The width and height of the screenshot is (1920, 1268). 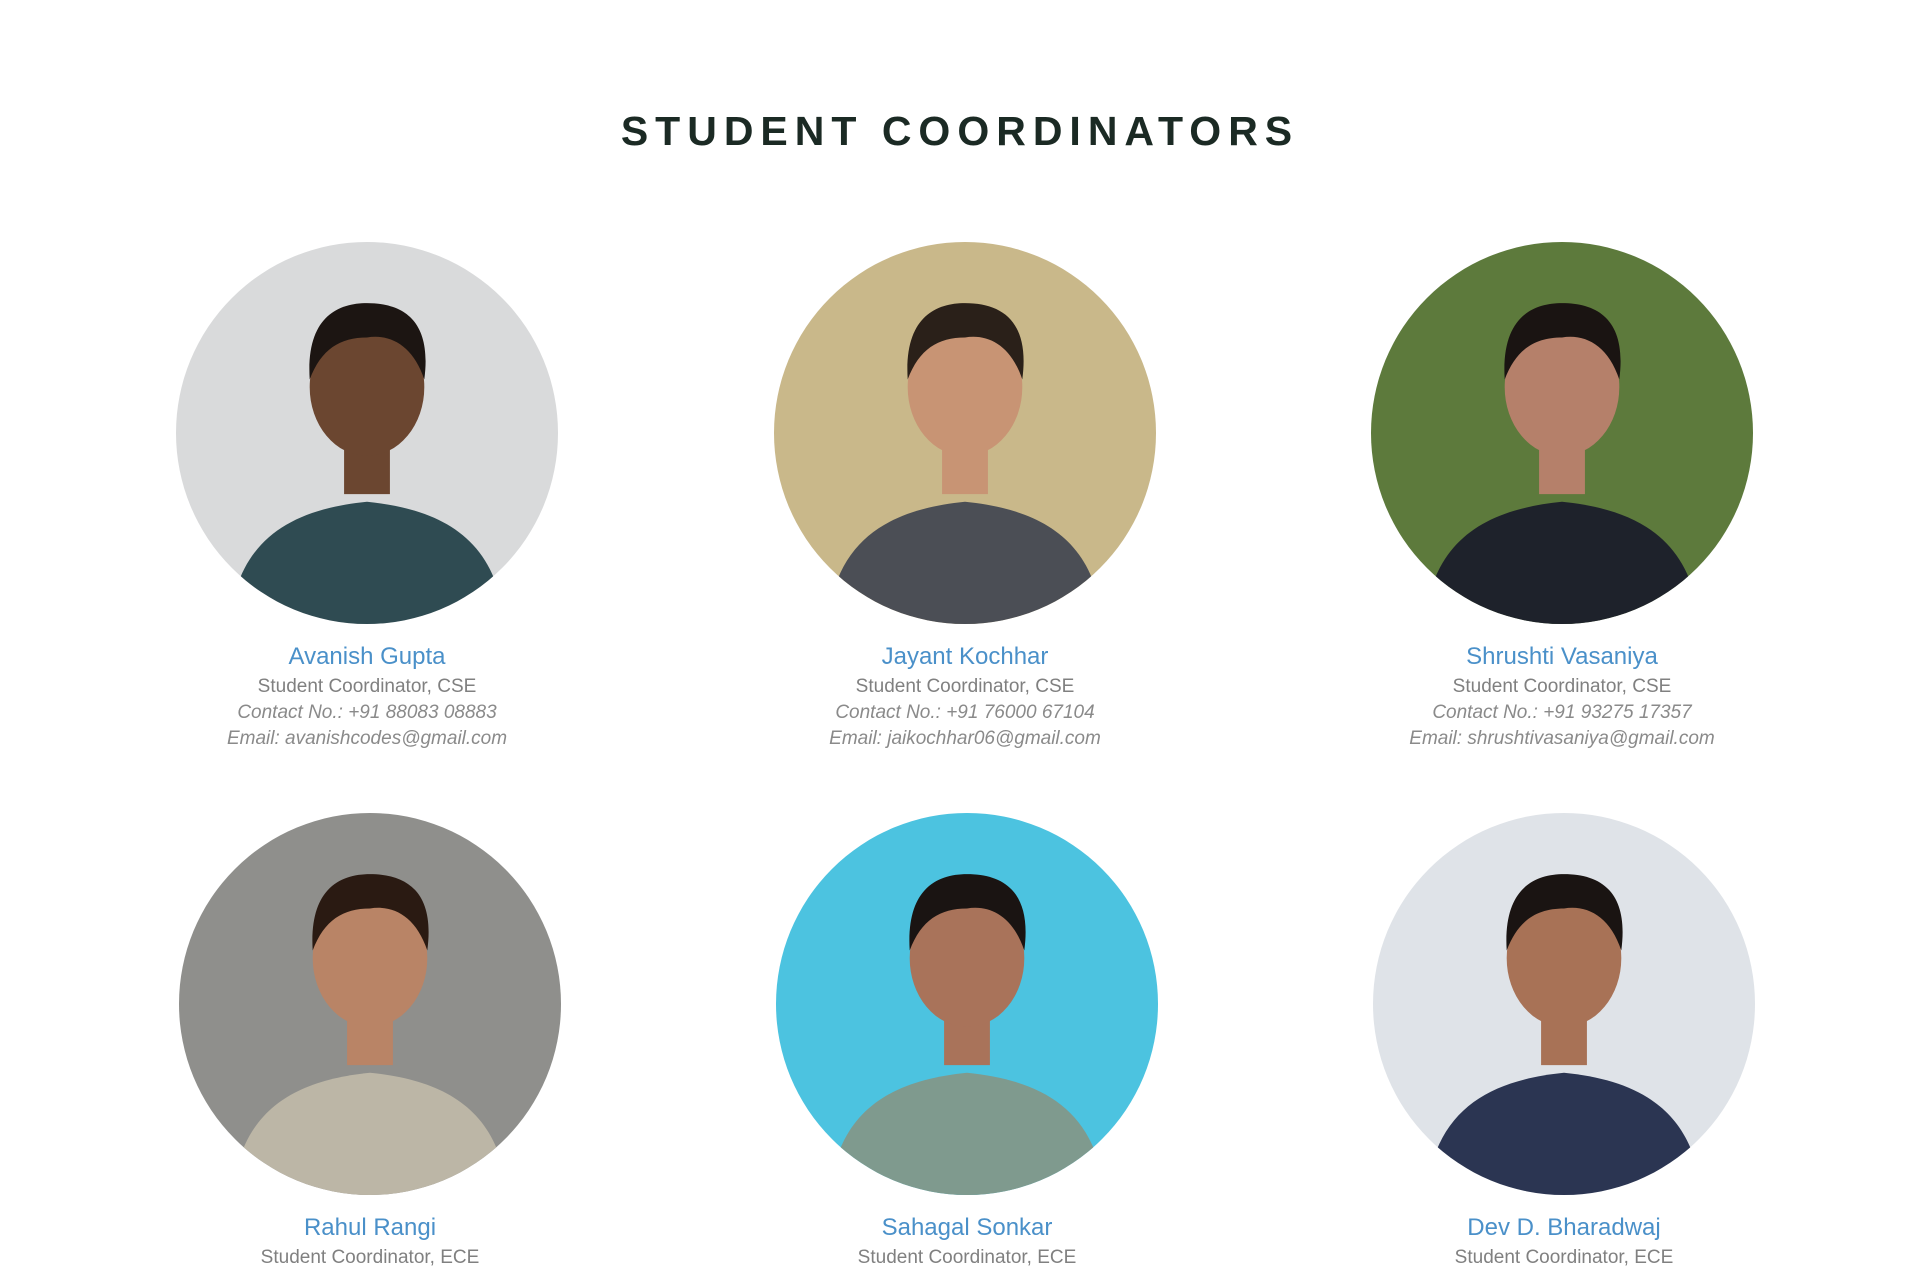 What do you see at coordinates (960, 131) in the screenshot?
I see `section-title: STUDENT COORDINATORS` at bounding box center [960, 131].